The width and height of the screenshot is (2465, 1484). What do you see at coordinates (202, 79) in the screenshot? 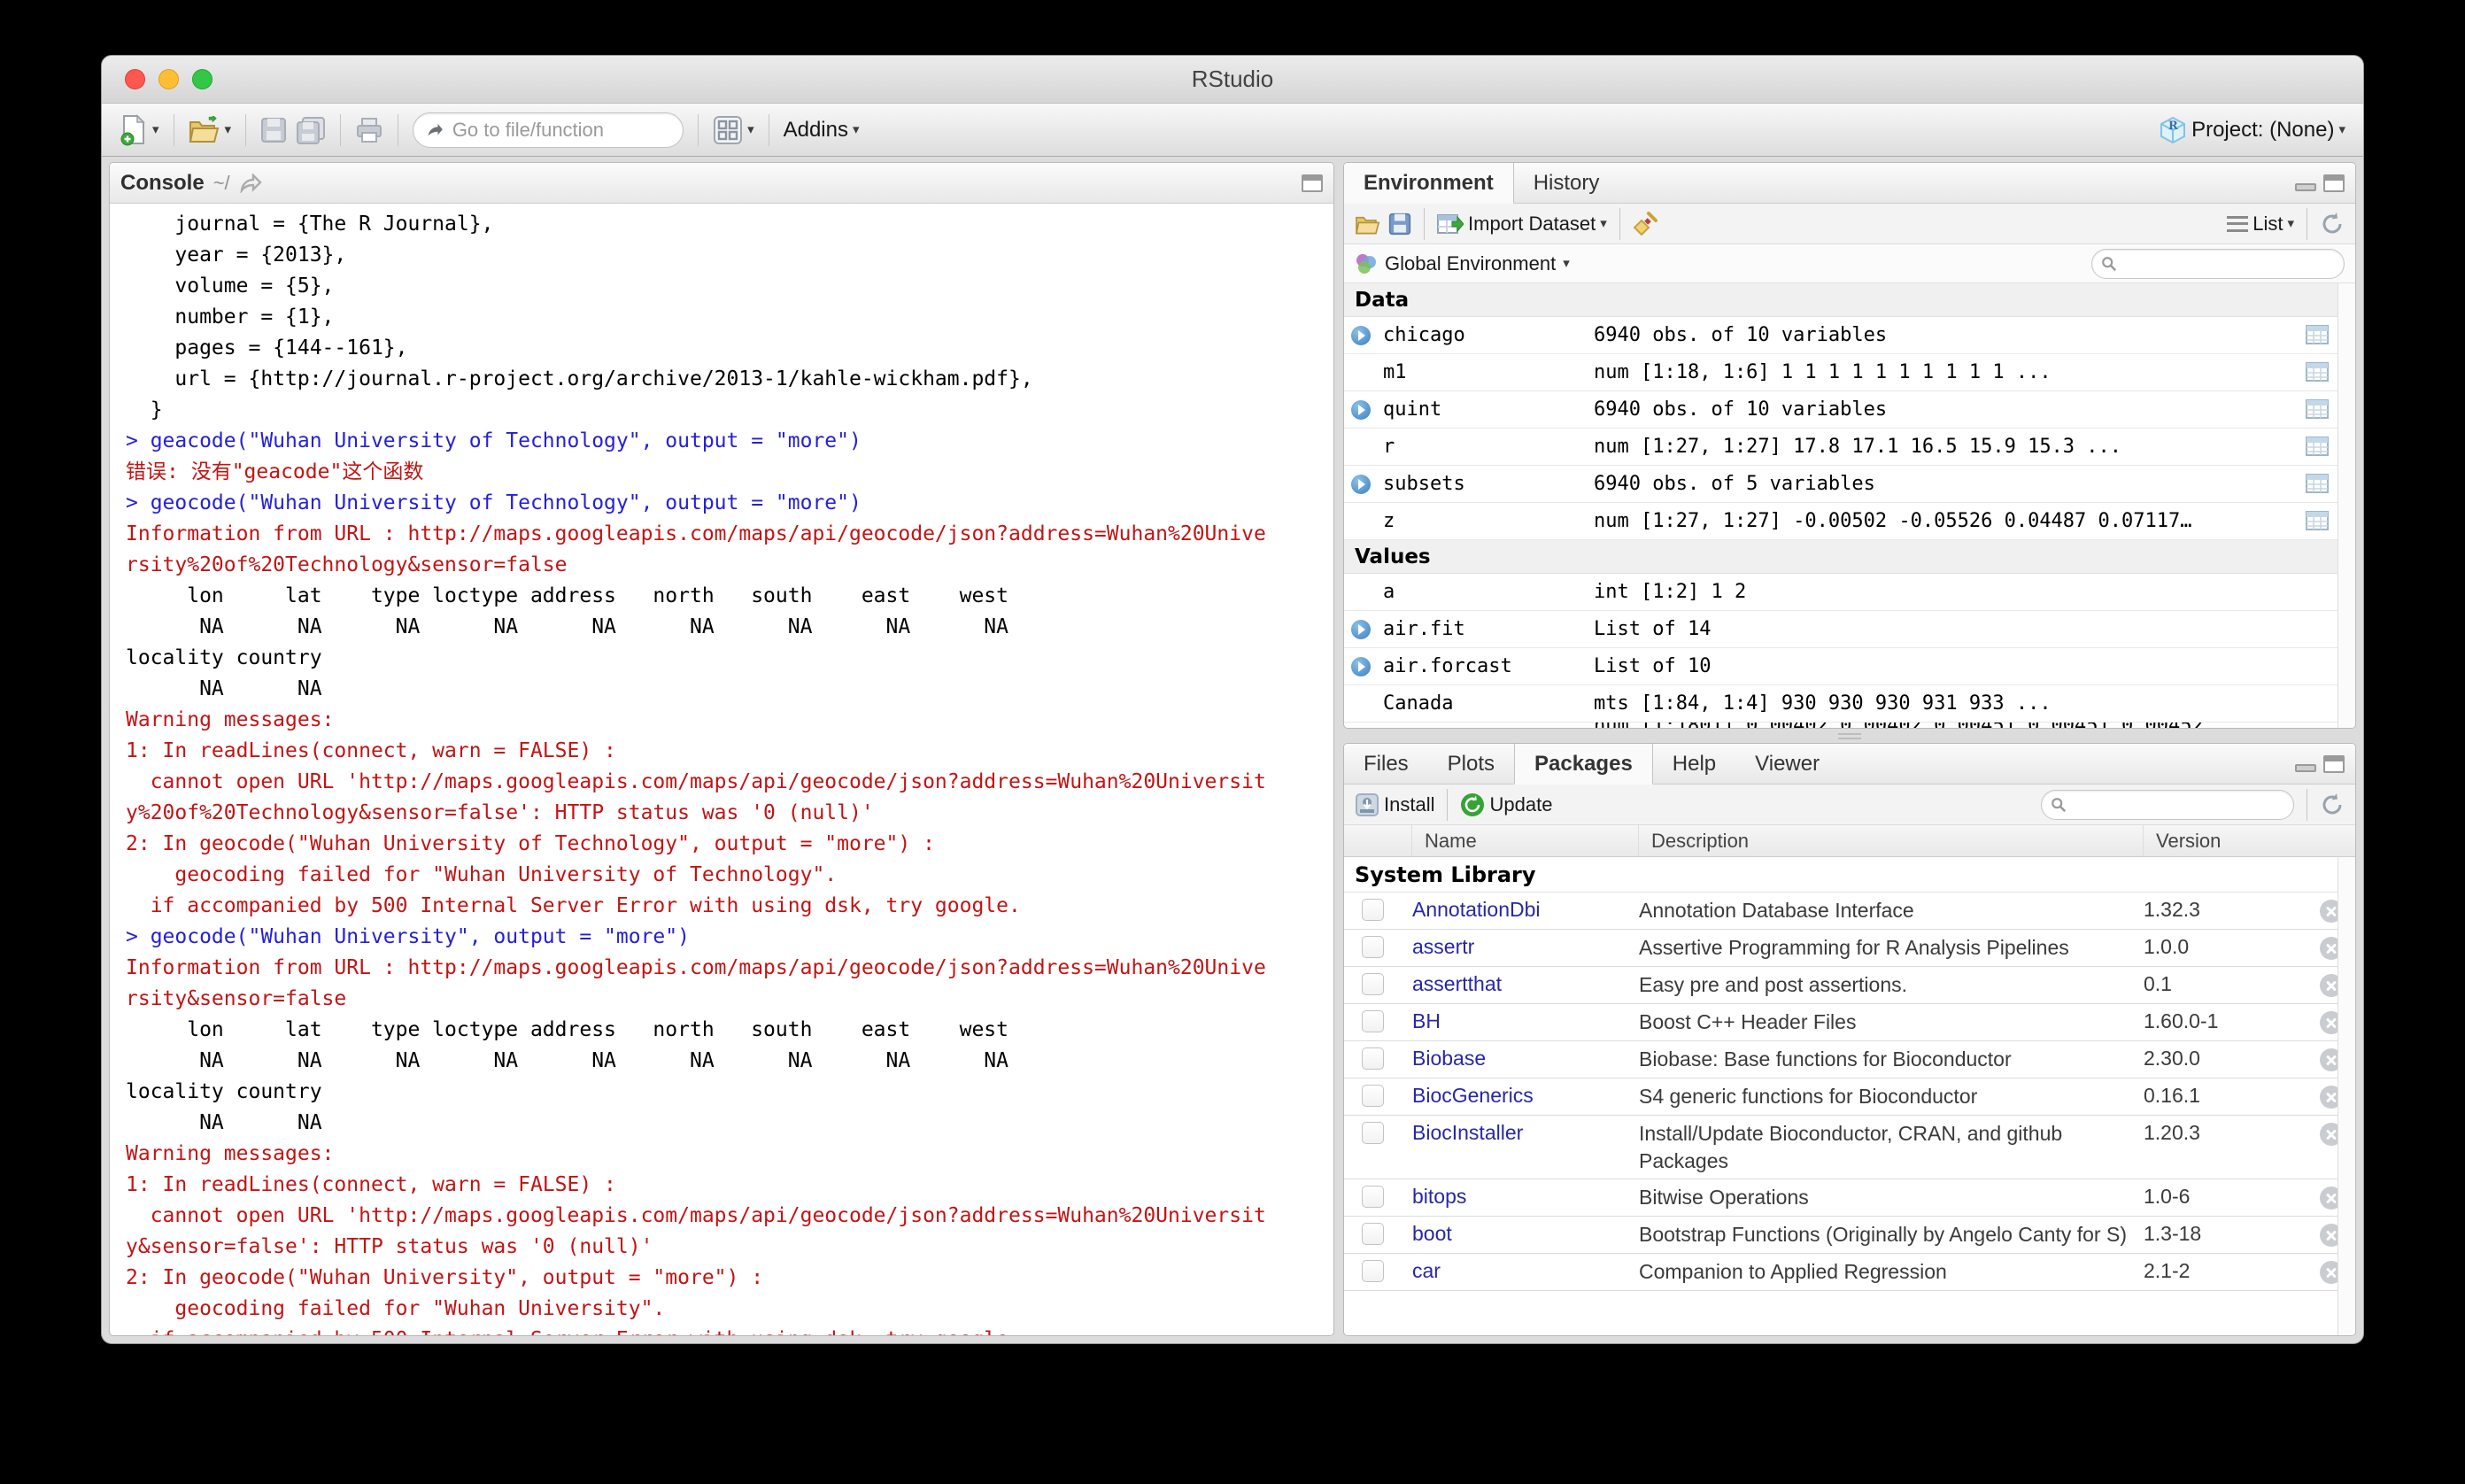
I see `zoom-button` at bounding box center [202, 79].